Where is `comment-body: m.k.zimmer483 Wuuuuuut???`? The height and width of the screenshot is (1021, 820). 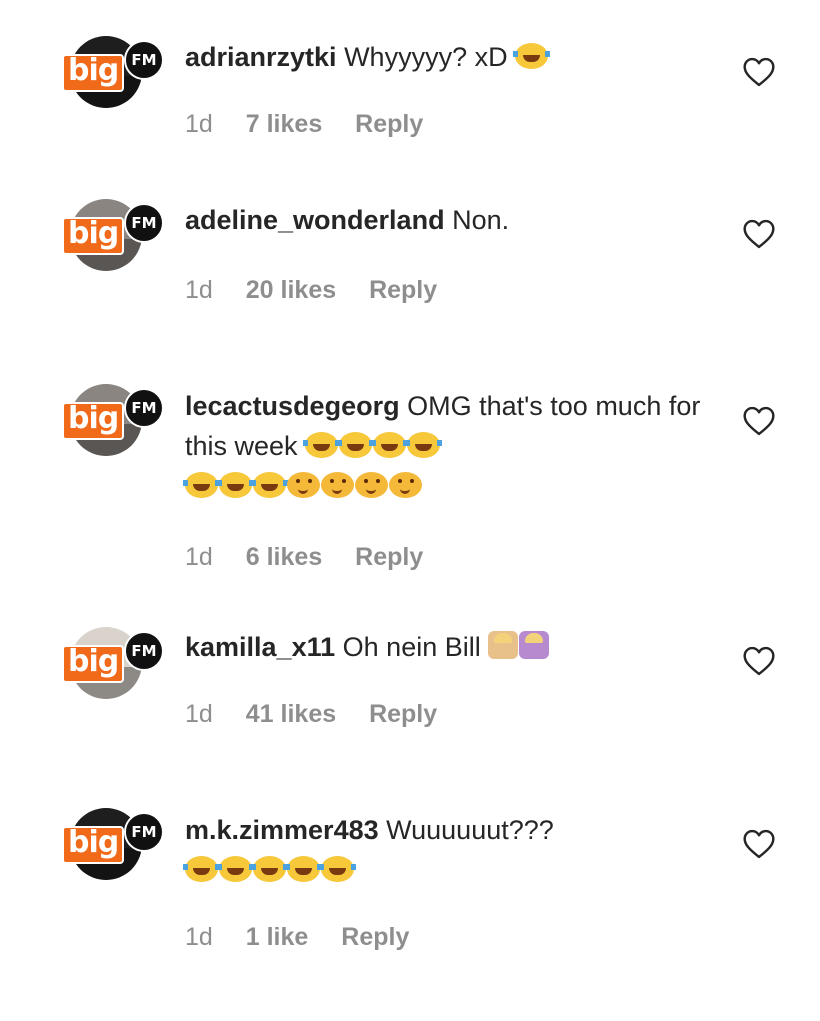
comment-body: m.k.zimmer483 Wuuuuuut??? is located at coordinates (444, 850).